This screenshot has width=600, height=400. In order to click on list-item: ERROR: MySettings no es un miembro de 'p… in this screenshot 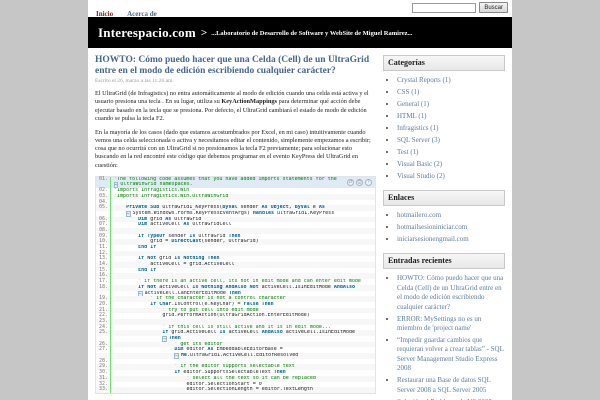, I will do `click(451, 324)`.